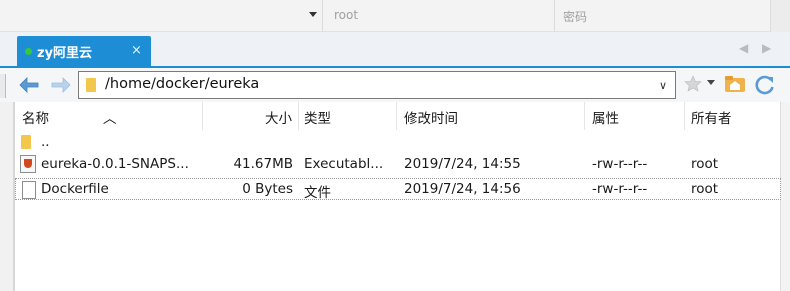 The height and width of the screenshot is (291, 790). What do you see at coordinates (317, 193) in the screenshot?
I see `file-type: 文件` at bounding box center [317, 193].